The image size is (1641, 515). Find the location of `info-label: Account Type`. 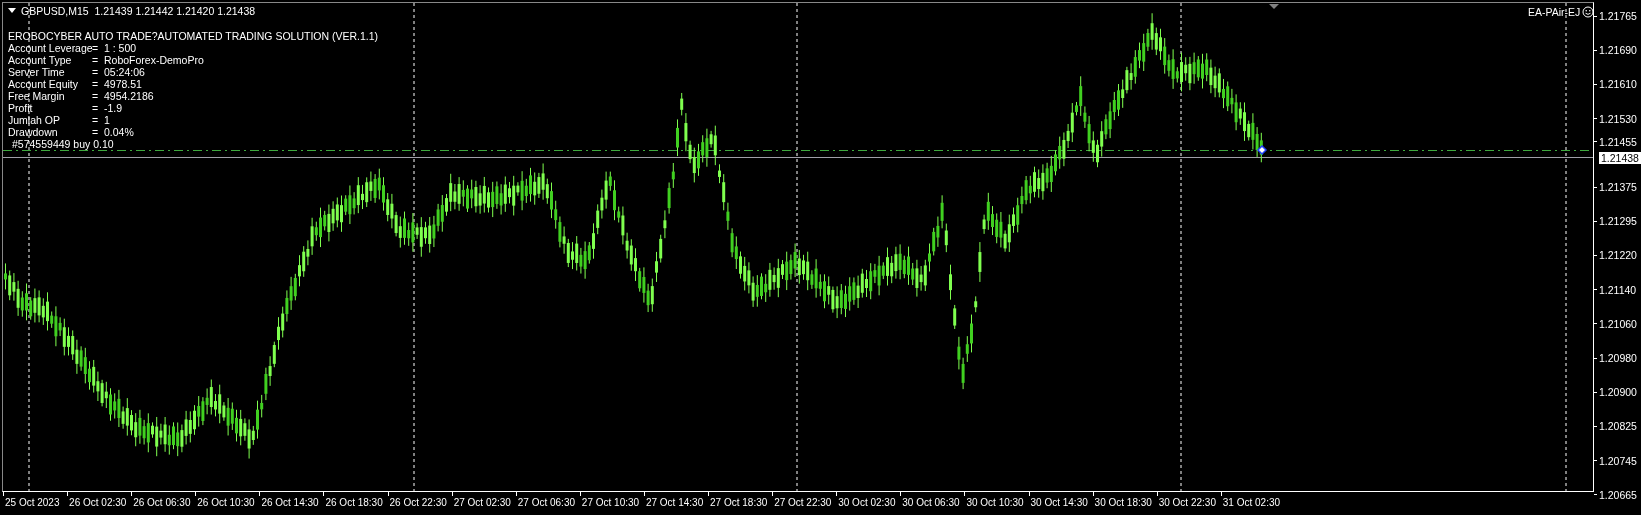

info-label: Account Type is located at coordinates (40, 60).